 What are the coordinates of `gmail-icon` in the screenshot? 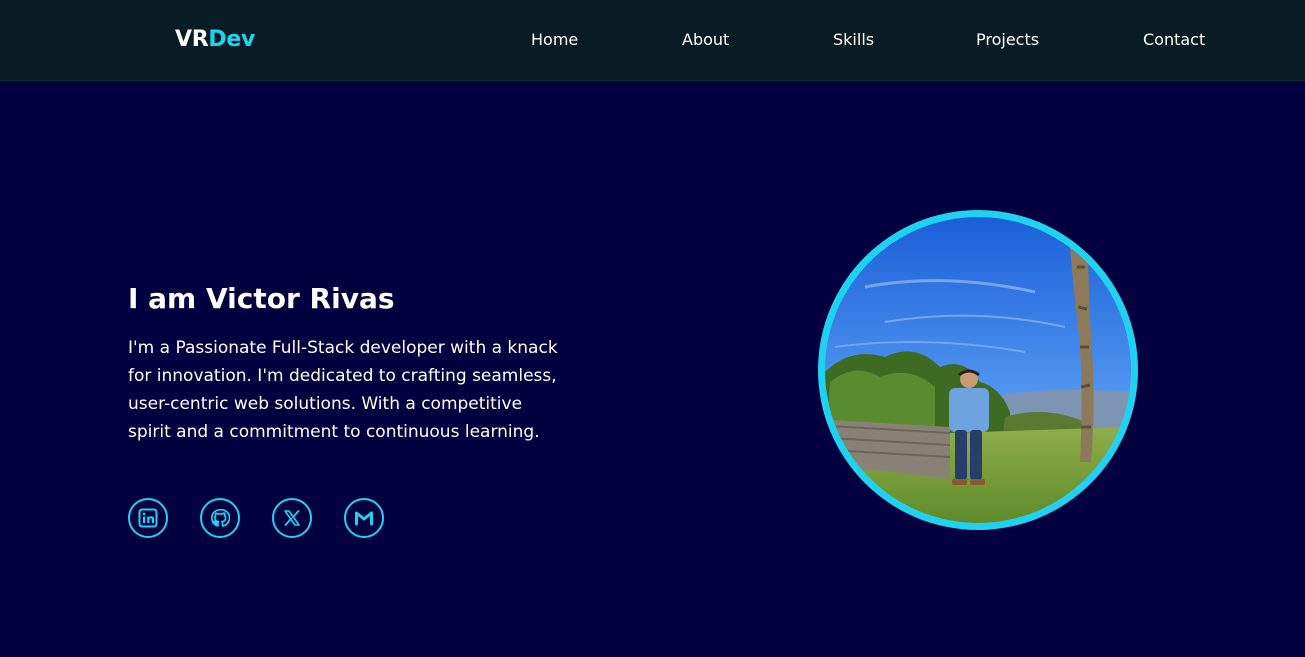 It's located at (364, 518).